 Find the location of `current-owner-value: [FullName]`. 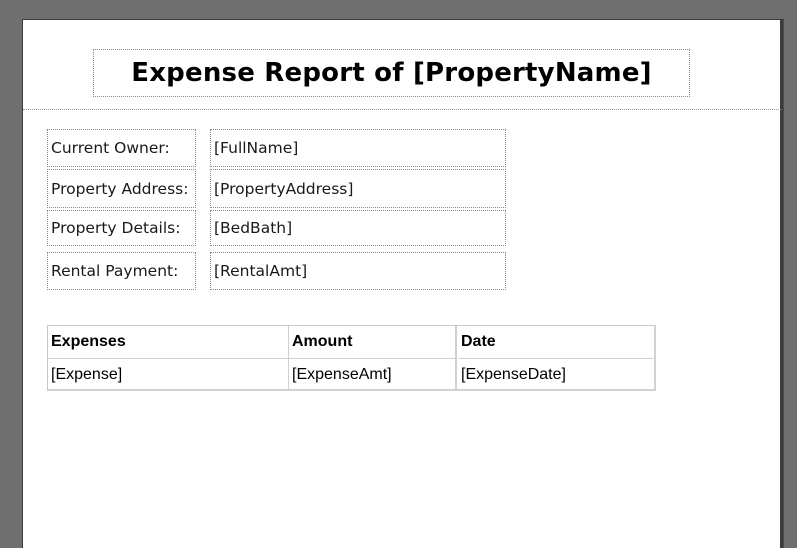

current-owner-value: [FullName] is located at coordinates (358, 148).